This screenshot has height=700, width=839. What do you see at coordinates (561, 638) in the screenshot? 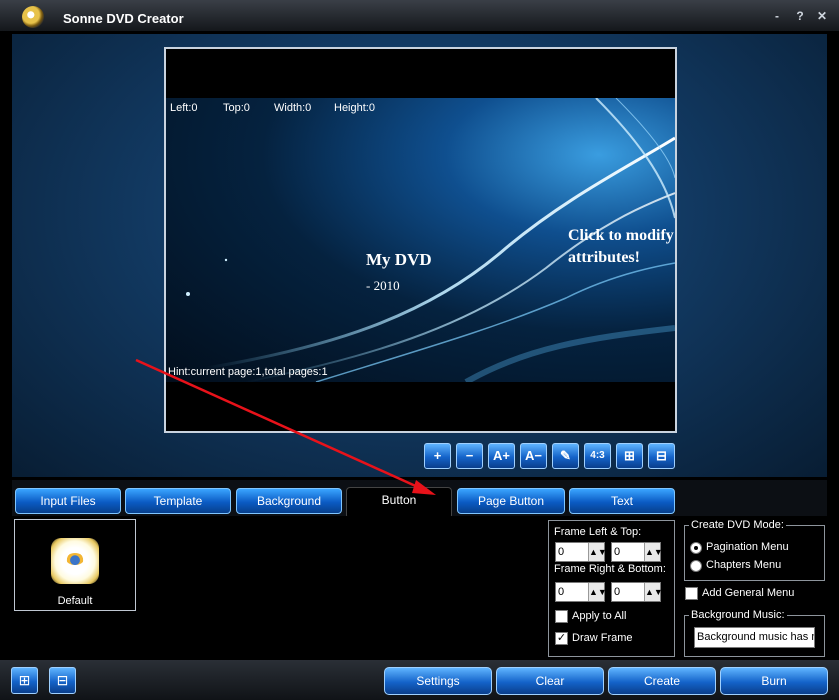
I see `draw-frame-checkbox: ✓` at bounding box center [561, 638].